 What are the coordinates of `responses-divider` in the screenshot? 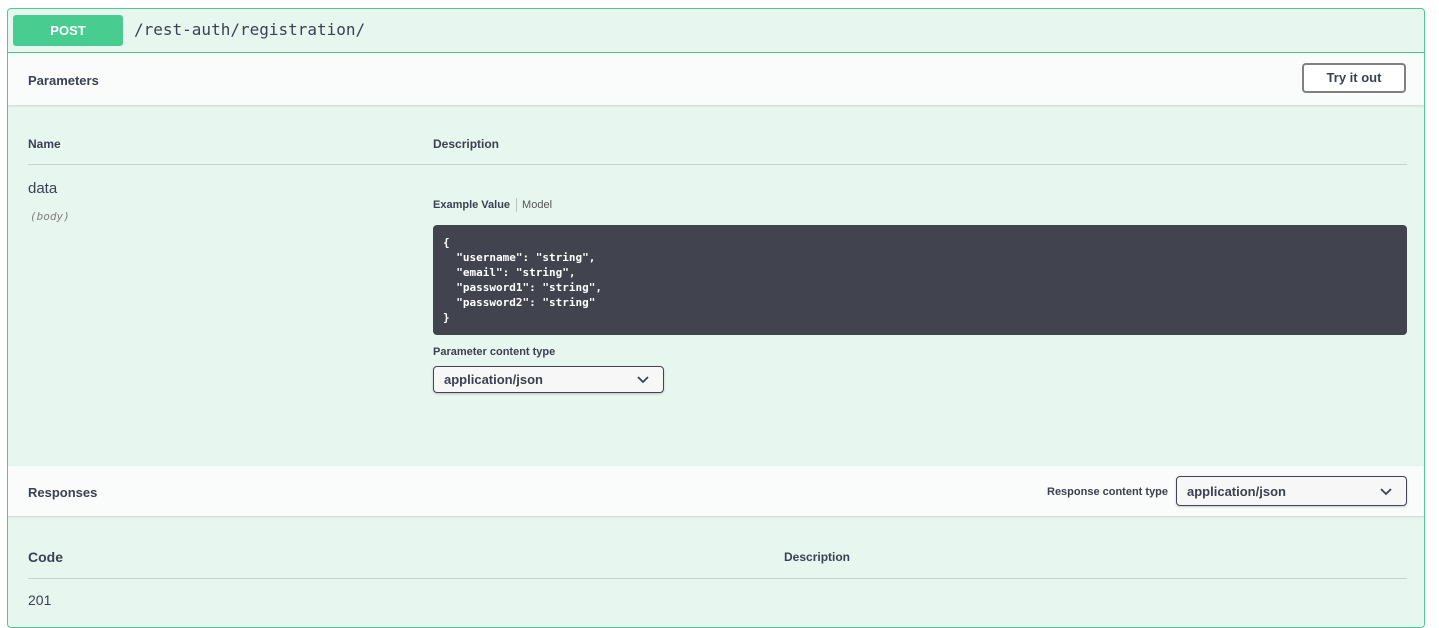 It's located at (717, 578).